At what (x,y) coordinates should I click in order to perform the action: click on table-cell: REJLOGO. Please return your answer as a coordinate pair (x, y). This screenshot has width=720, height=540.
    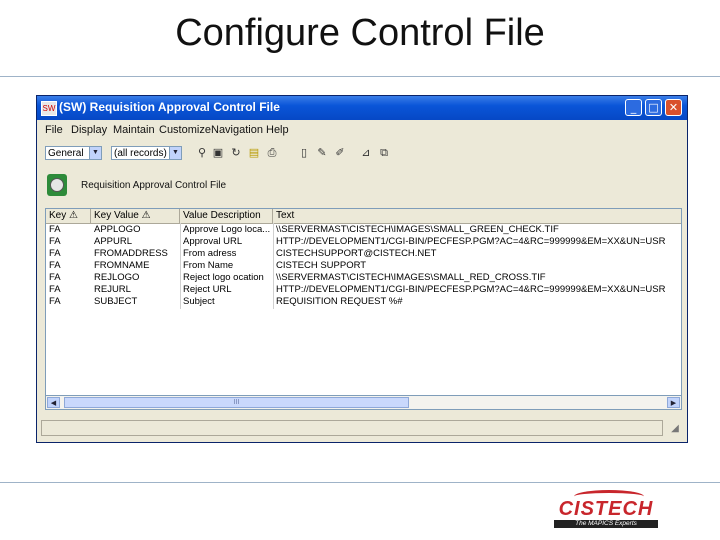
    Looking at the image, I should click on (117, 277).